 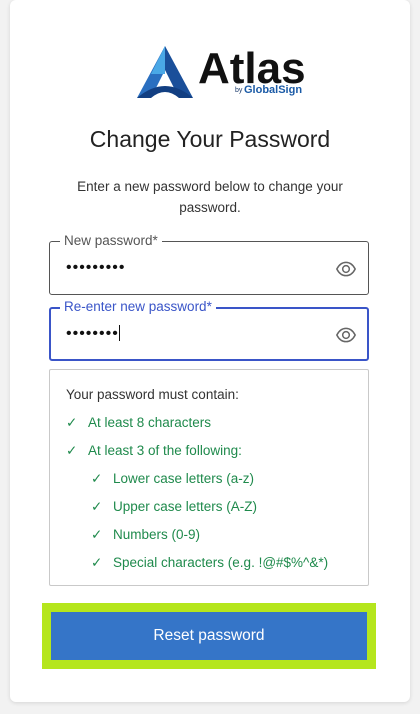 What do you see at coordinates (111, 241) in the screenshot?
I see `new-password-label: New password*` at bounding box center [111, 241].